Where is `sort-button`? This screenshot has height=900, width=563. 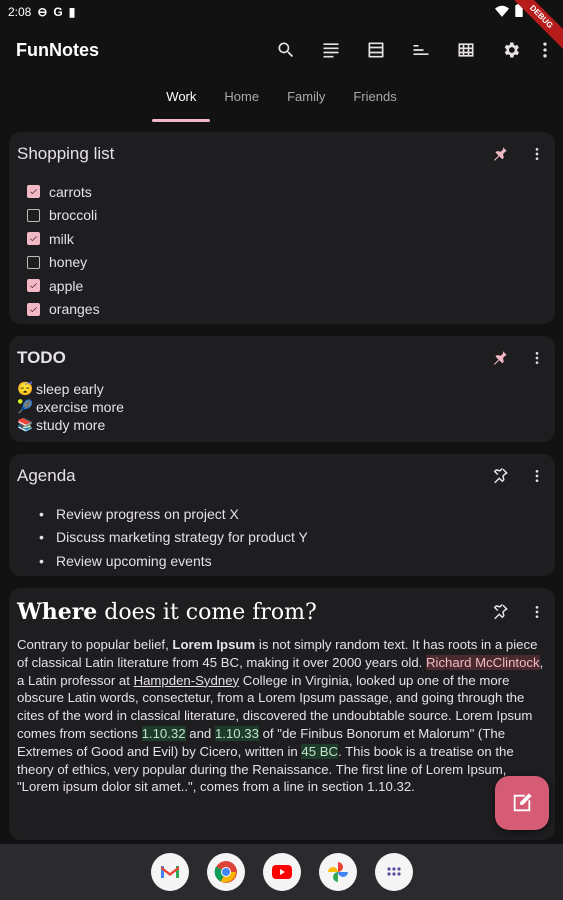 sort-button is located at coordinates (420, 50).